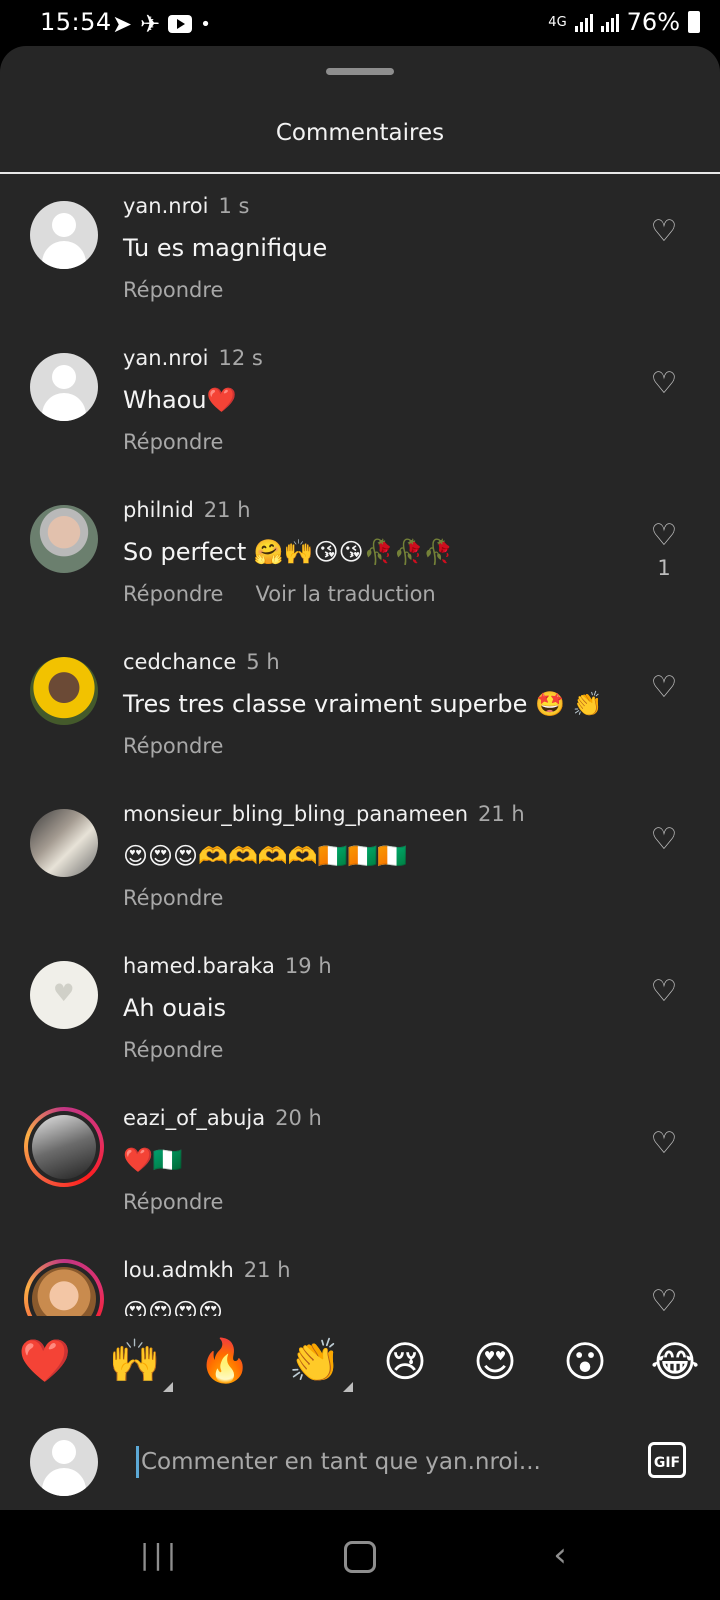  I want to click on comment-item: yan.nroi 12 s Whaou❤️ Répondre ♡, so click(360, 404).